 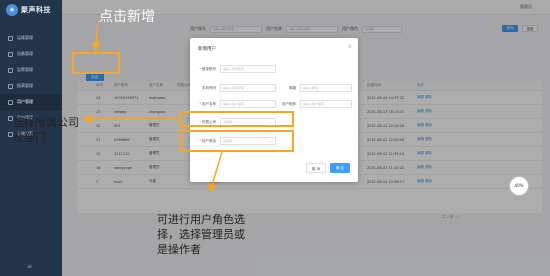 What do you see at coordinates (96, 36) in the screenshot?
I see `arrow-to-add-button` at bounding box center [96, 36].